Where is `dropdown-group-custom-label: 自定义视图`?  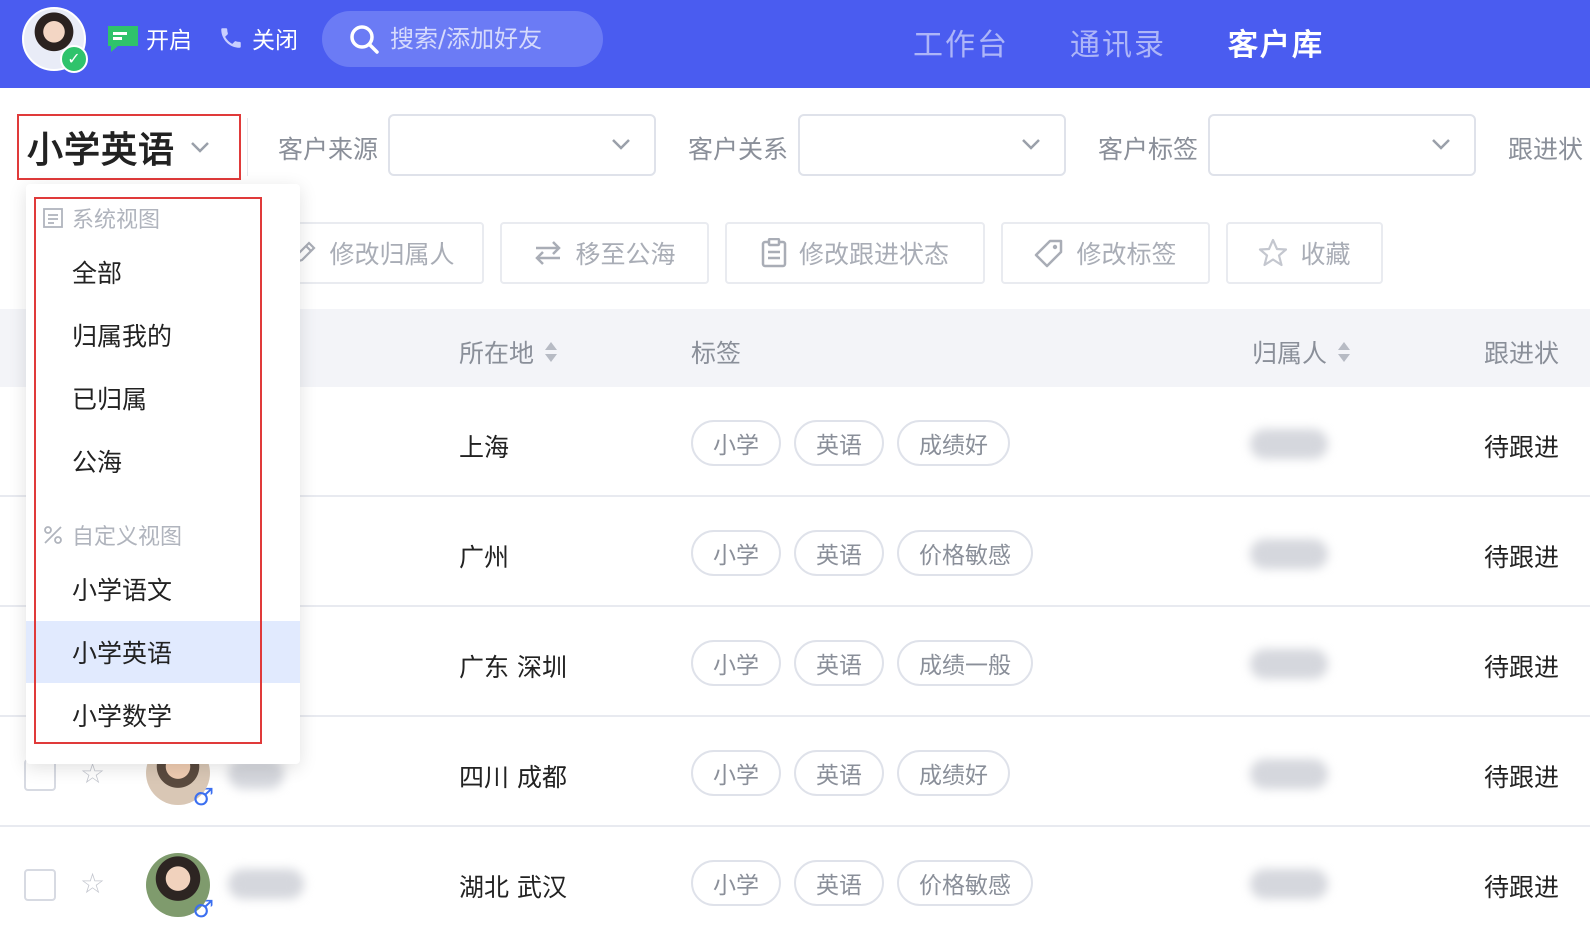
dropdown-group-custom-label: 自定义视图 is located at coordinates (127, 537).